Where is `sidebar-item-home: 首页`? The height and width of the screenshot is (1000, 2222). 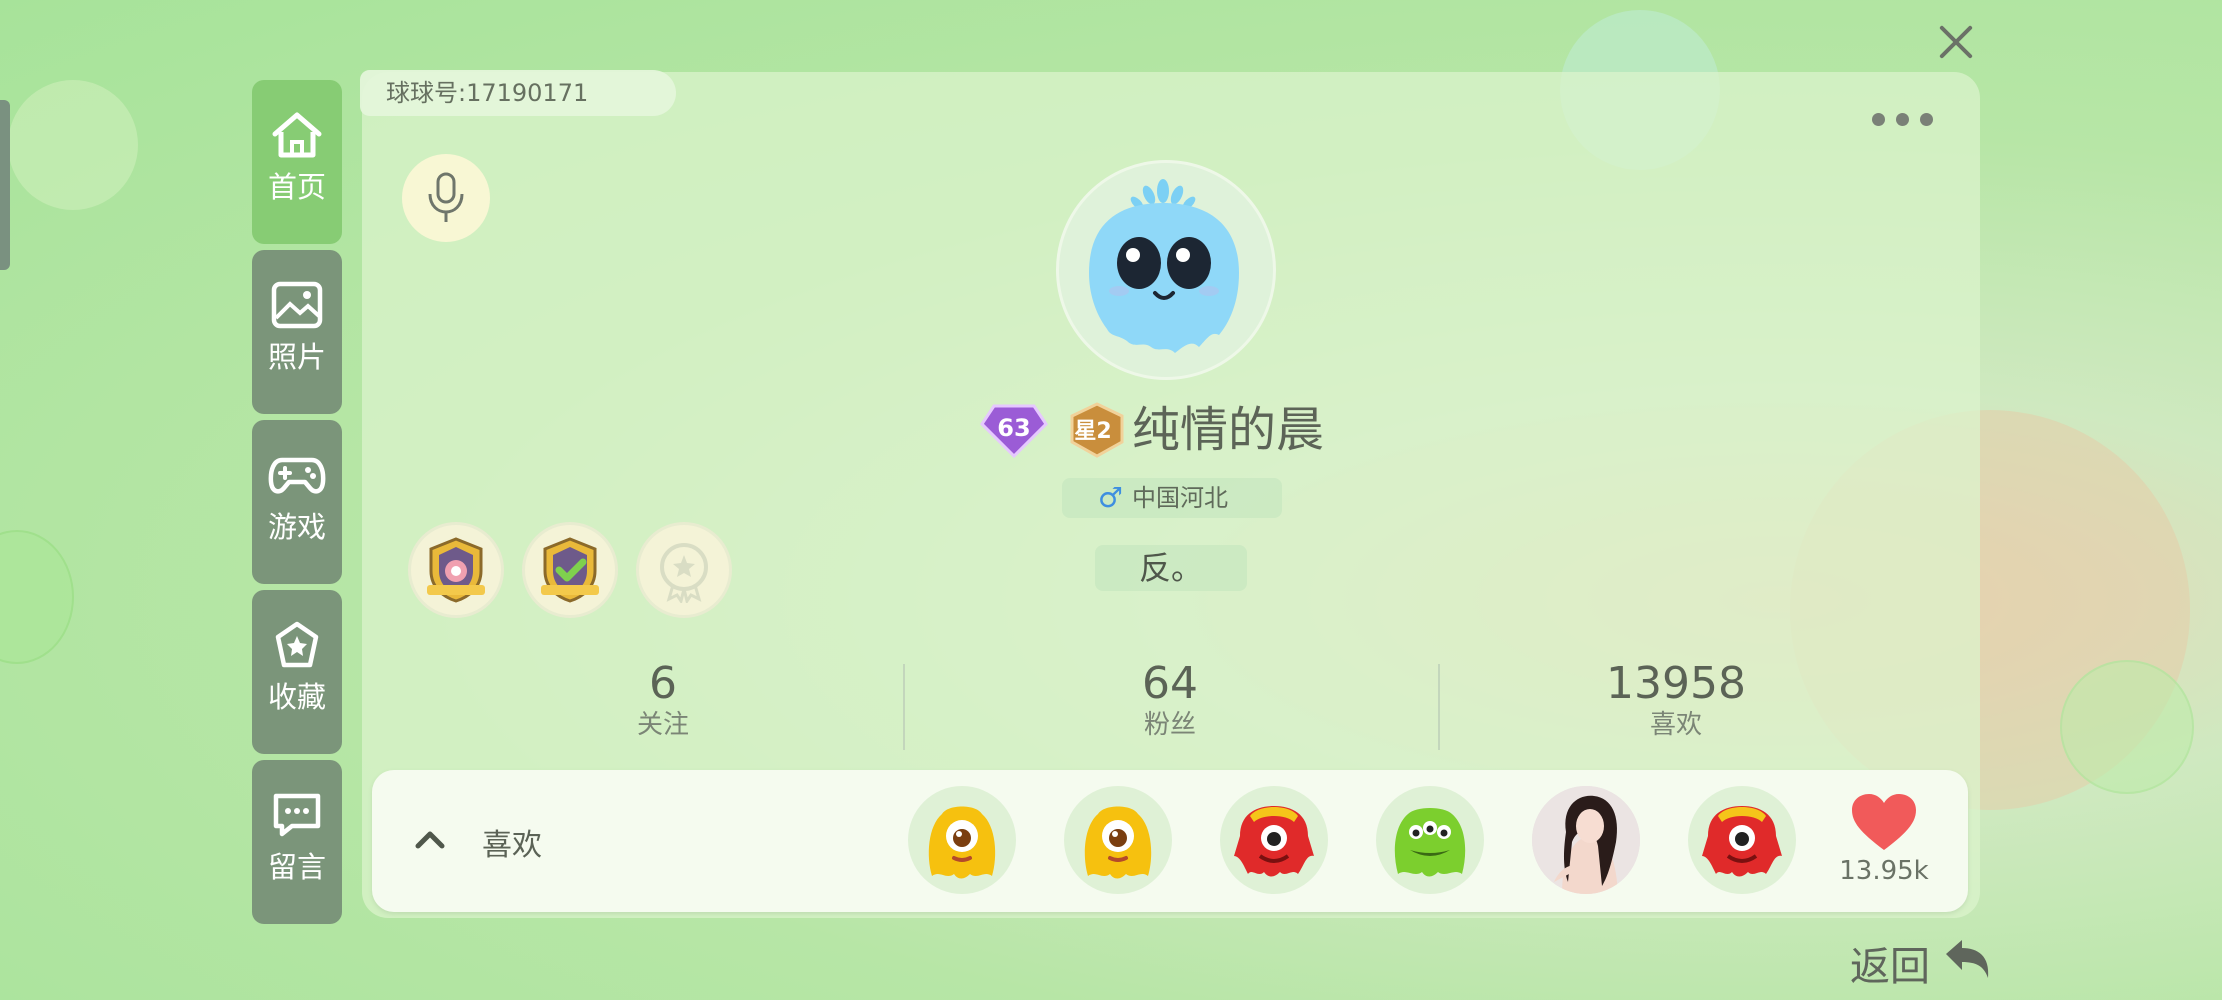 sidebar-item-home: 首页 is located at coordinates (297, 162).